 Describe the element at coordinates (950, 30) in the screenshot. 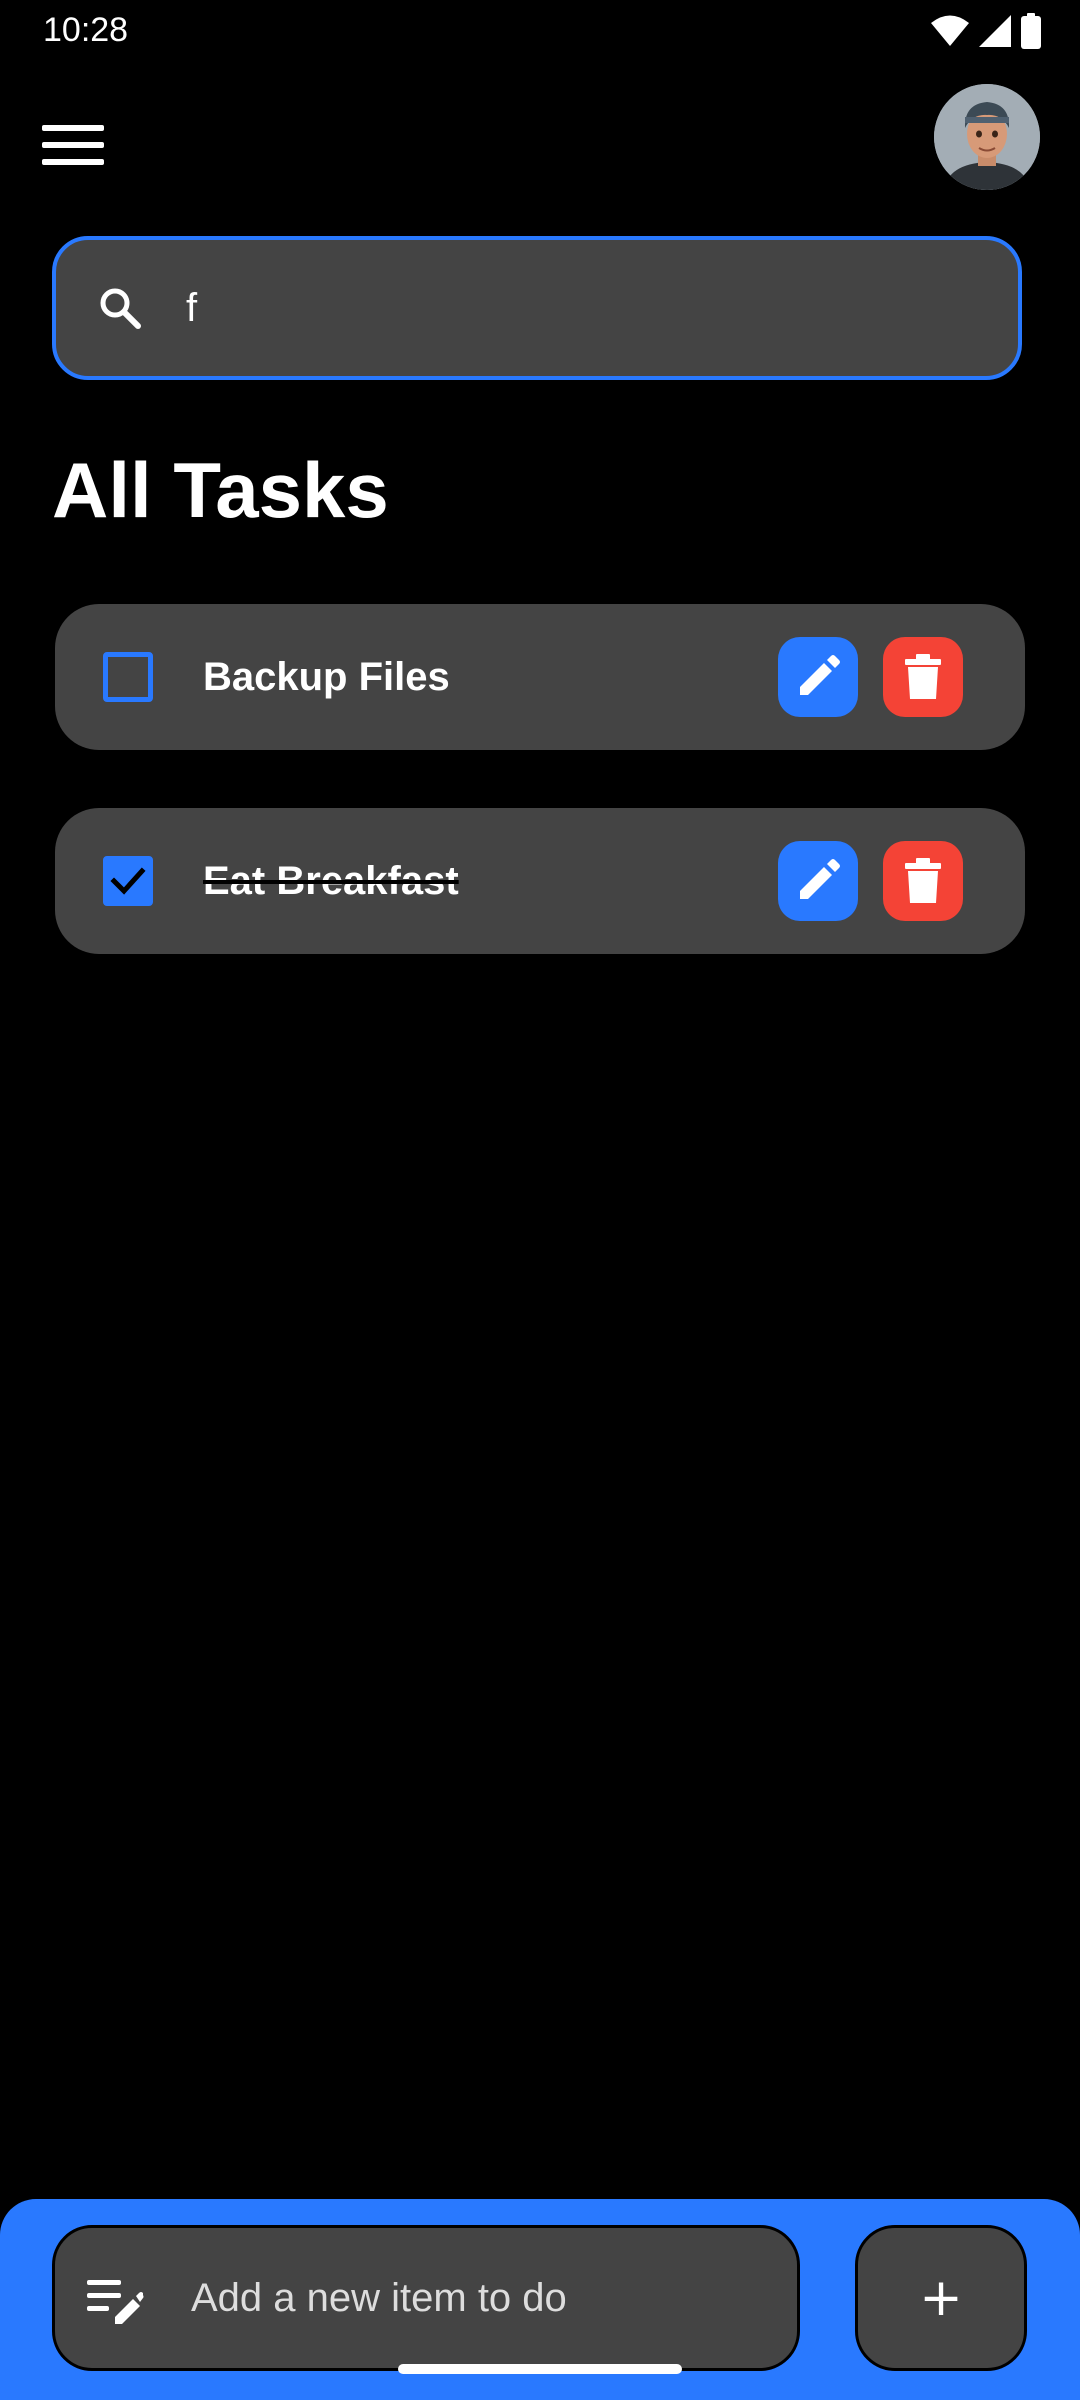

I see `wifi-icon` at that location.